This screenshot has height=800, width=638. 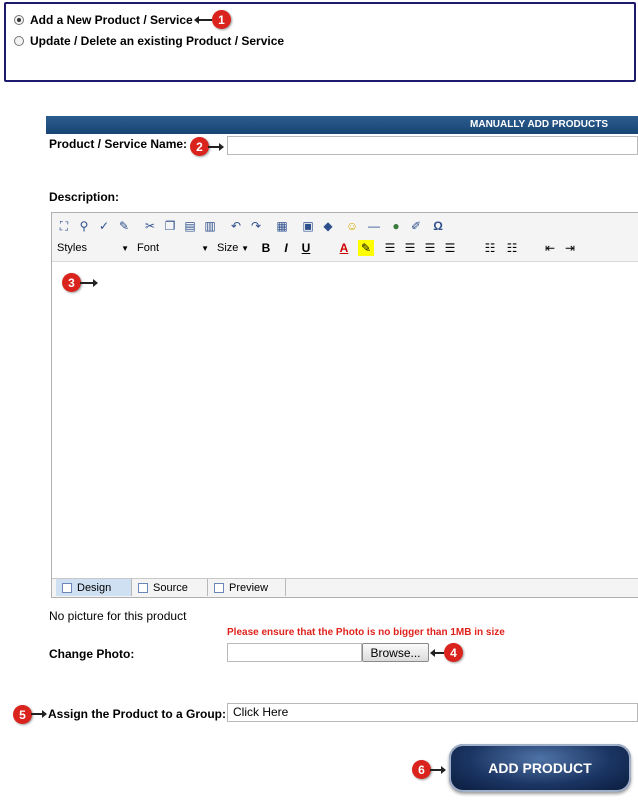 I want to click on source-icon, so click(x=143, y=587).